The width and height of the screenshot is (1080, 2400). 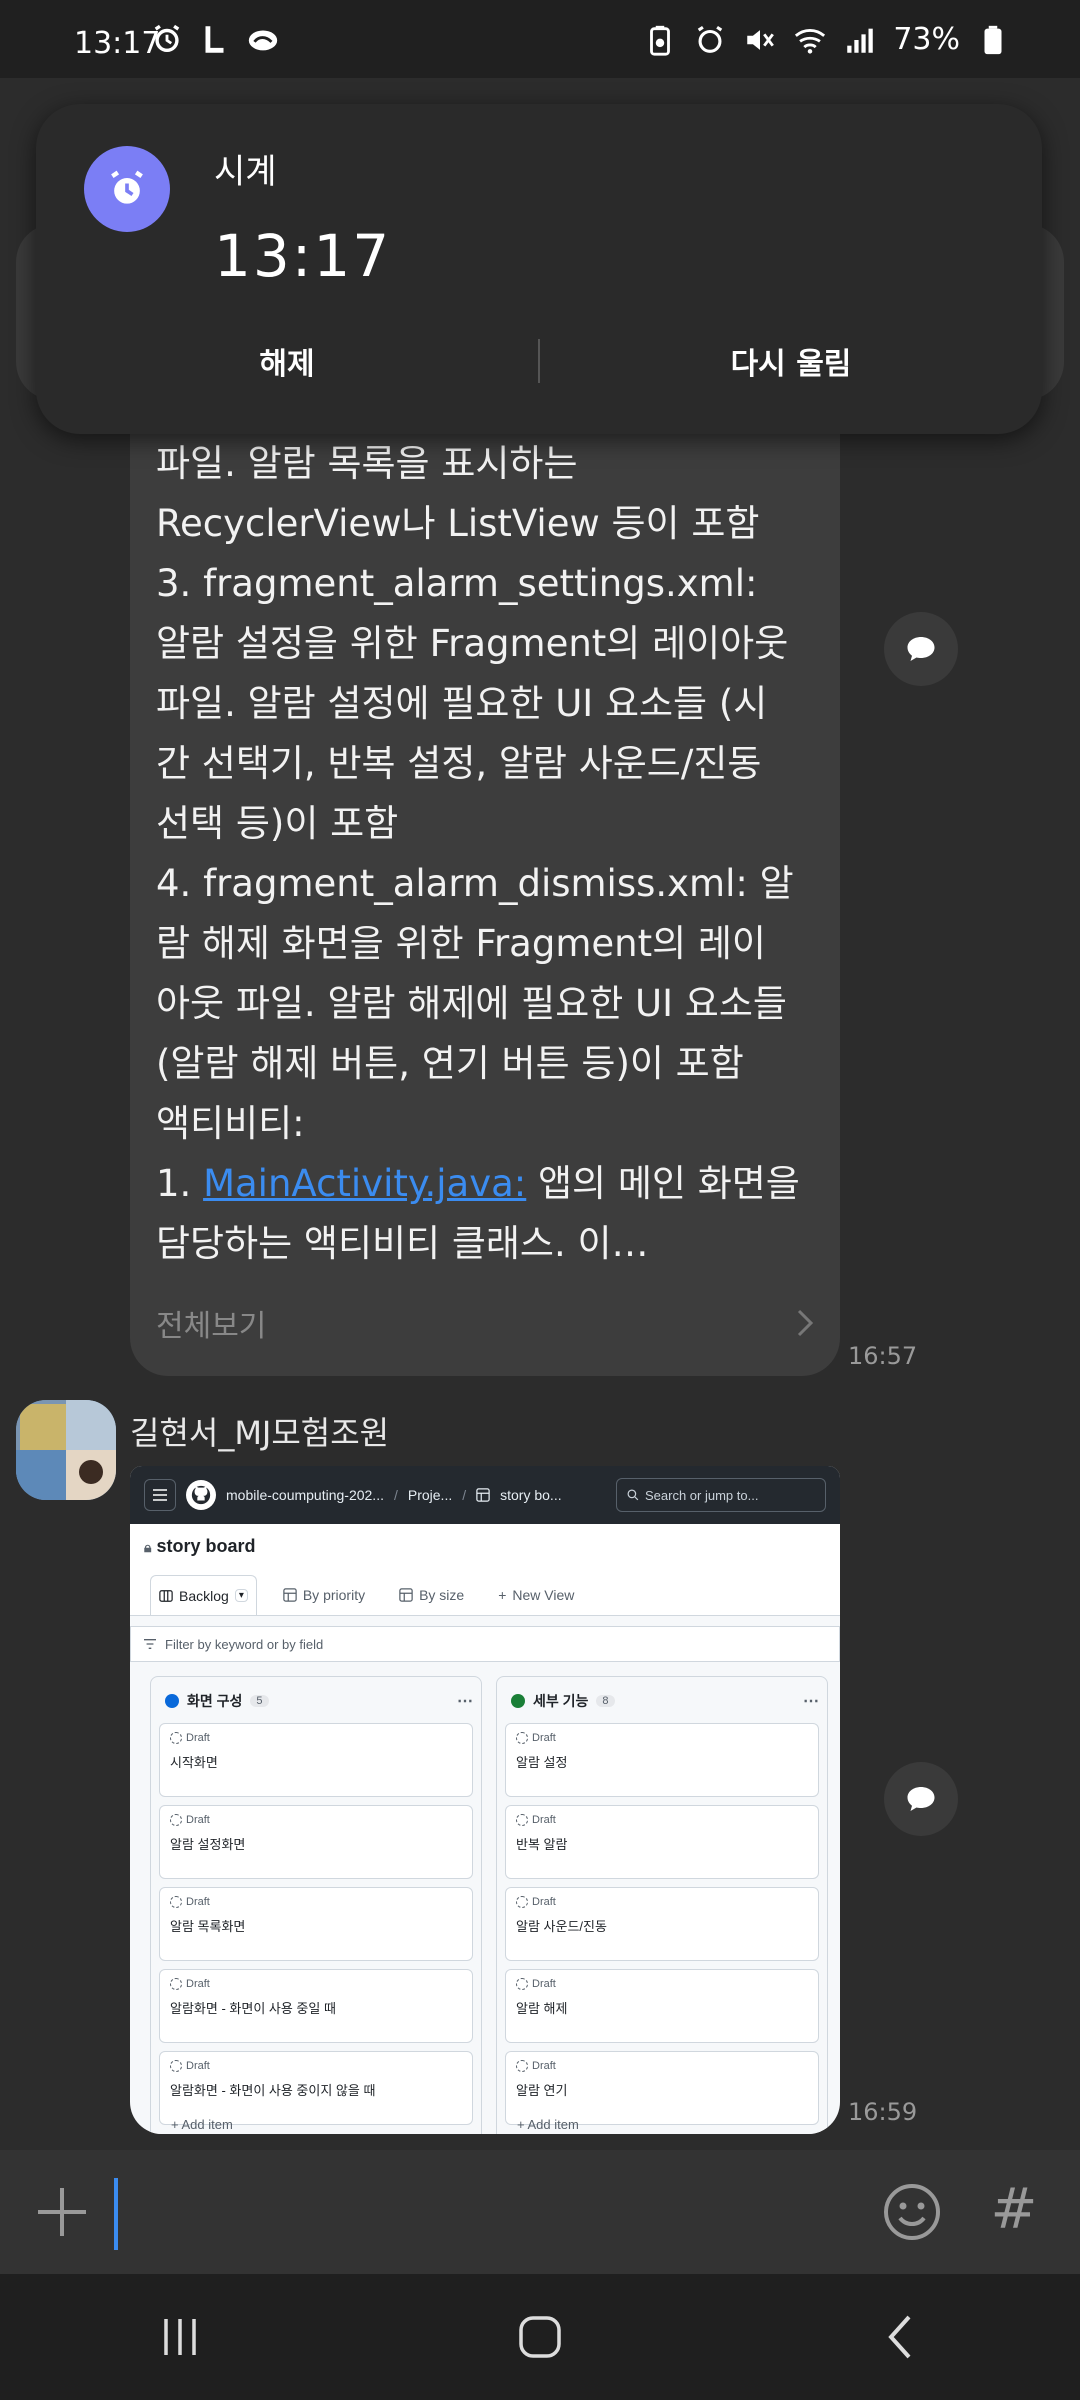 What do you see at coordinates (475, 883) in the screenshot?
I see `message-line: 4. fragment_alarm_dismiss.xml: 알` at bounding box center [475, 883].